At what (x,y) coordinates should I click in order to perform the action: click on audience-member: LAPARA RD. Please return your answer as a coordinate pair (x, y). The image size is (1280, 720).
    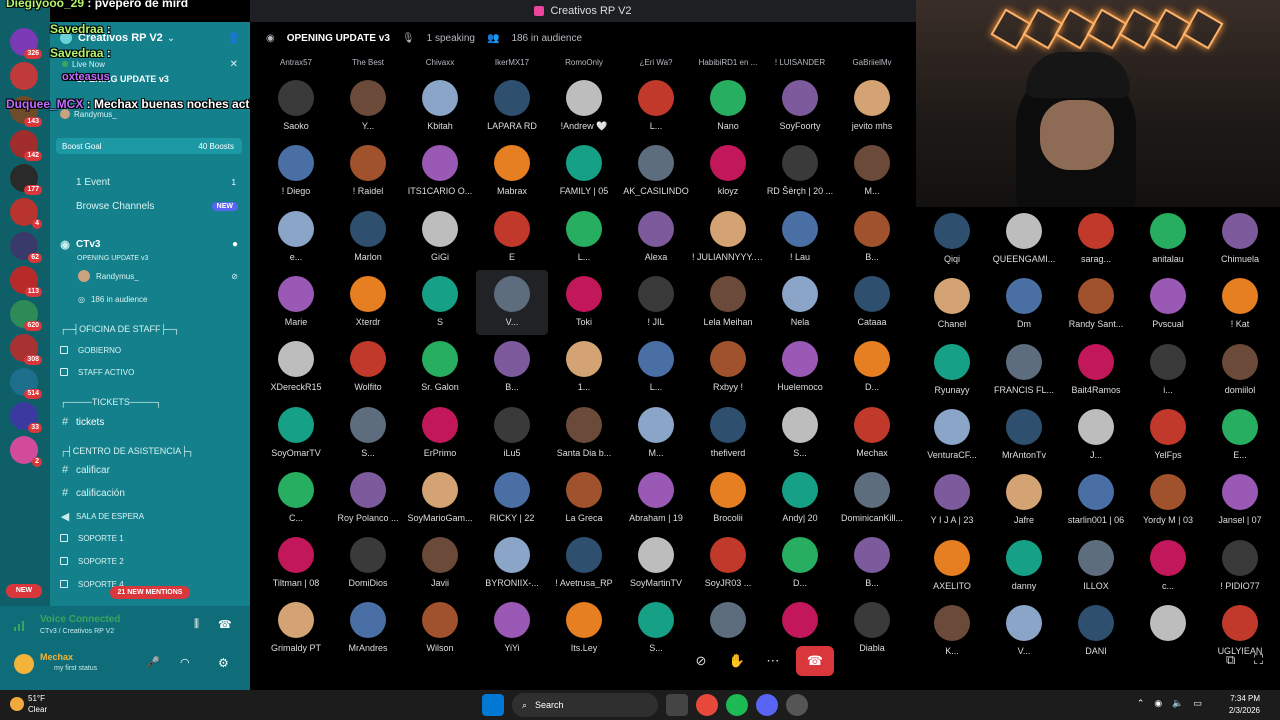
    Looking at the image, I should click on (512, 106).